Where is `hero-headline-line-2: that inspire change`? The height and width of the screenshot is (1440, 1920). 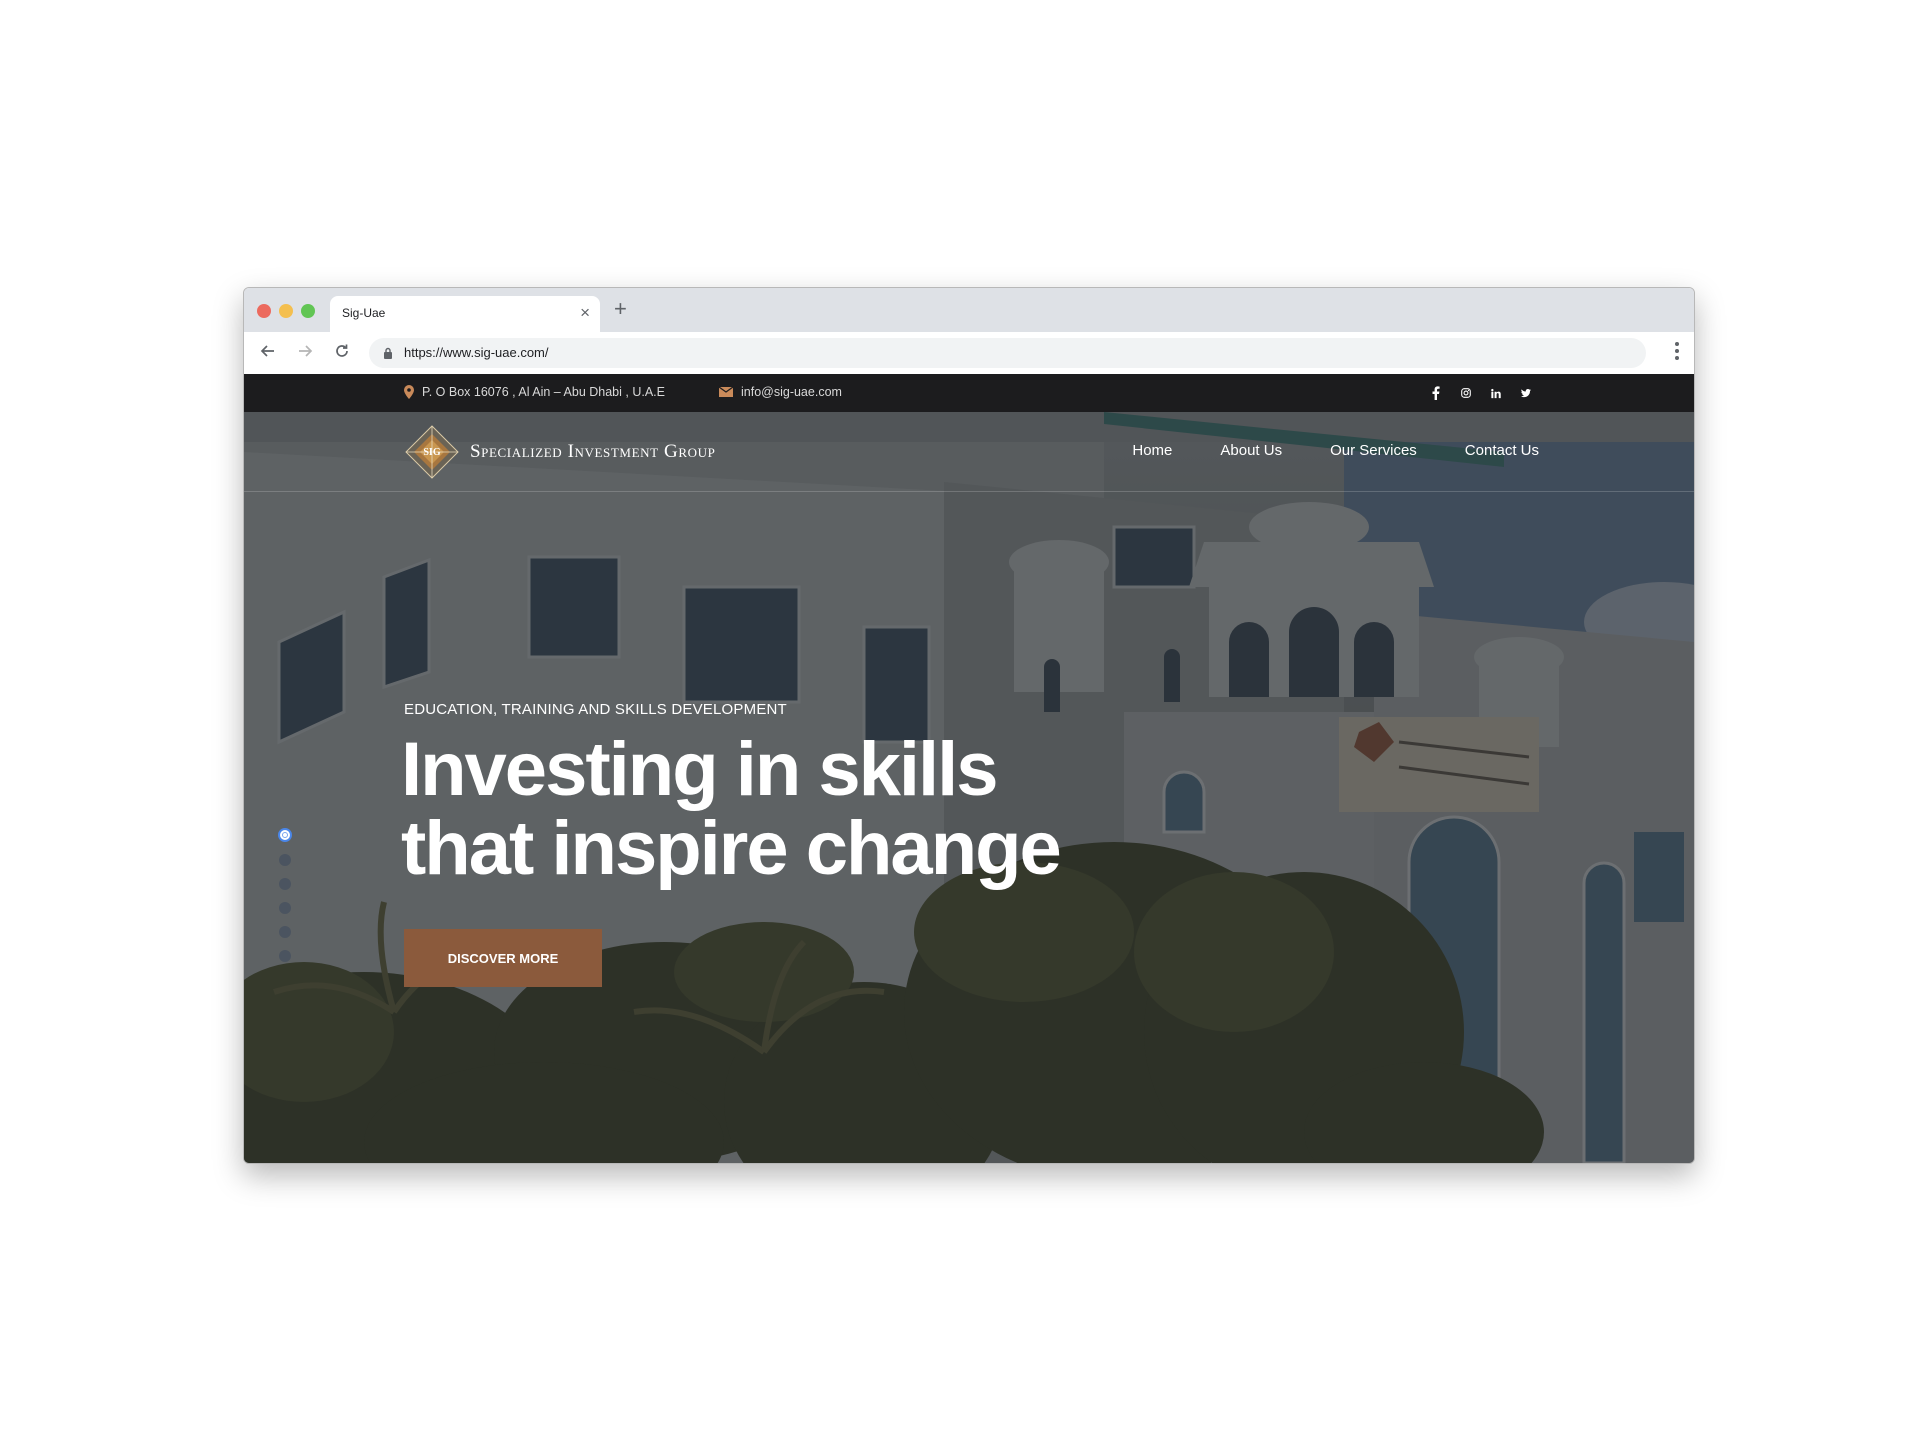
hero-headline-line-2: that inspire change is located at coordinates (731, 848).